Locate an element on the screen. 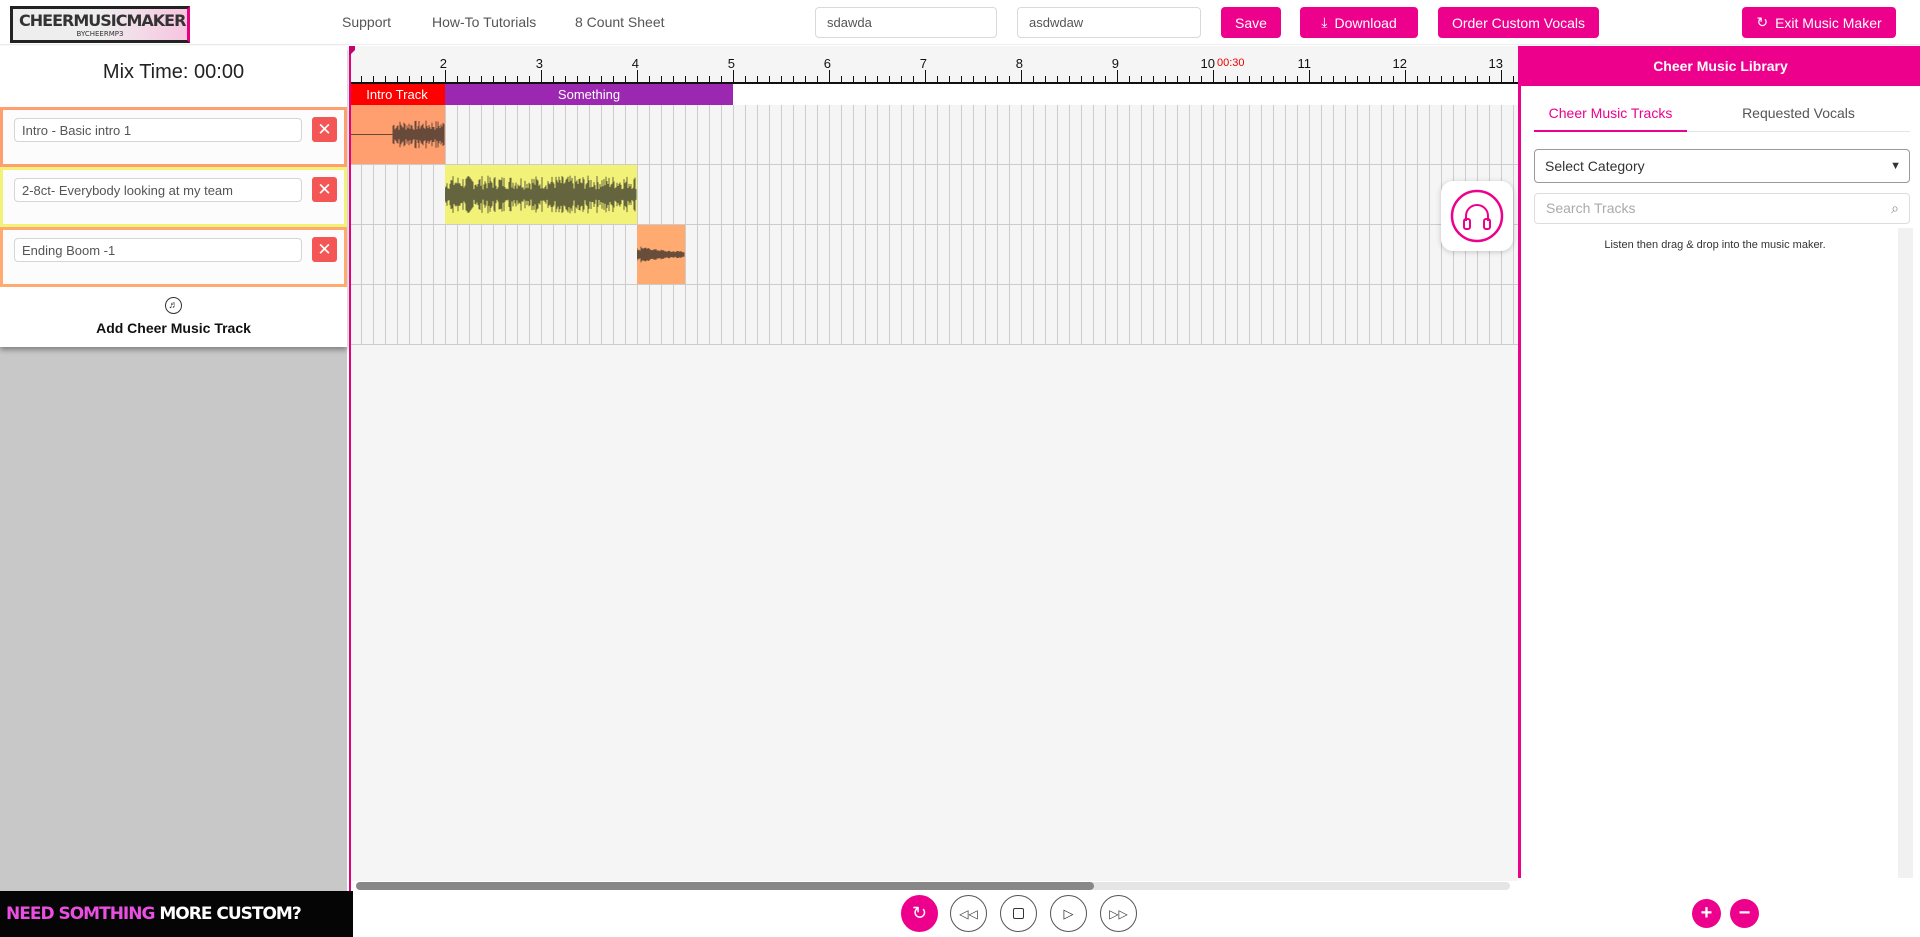 This screenshot has width=1920, height=937. track-row: ✕ is located at coordinates (173, 197).